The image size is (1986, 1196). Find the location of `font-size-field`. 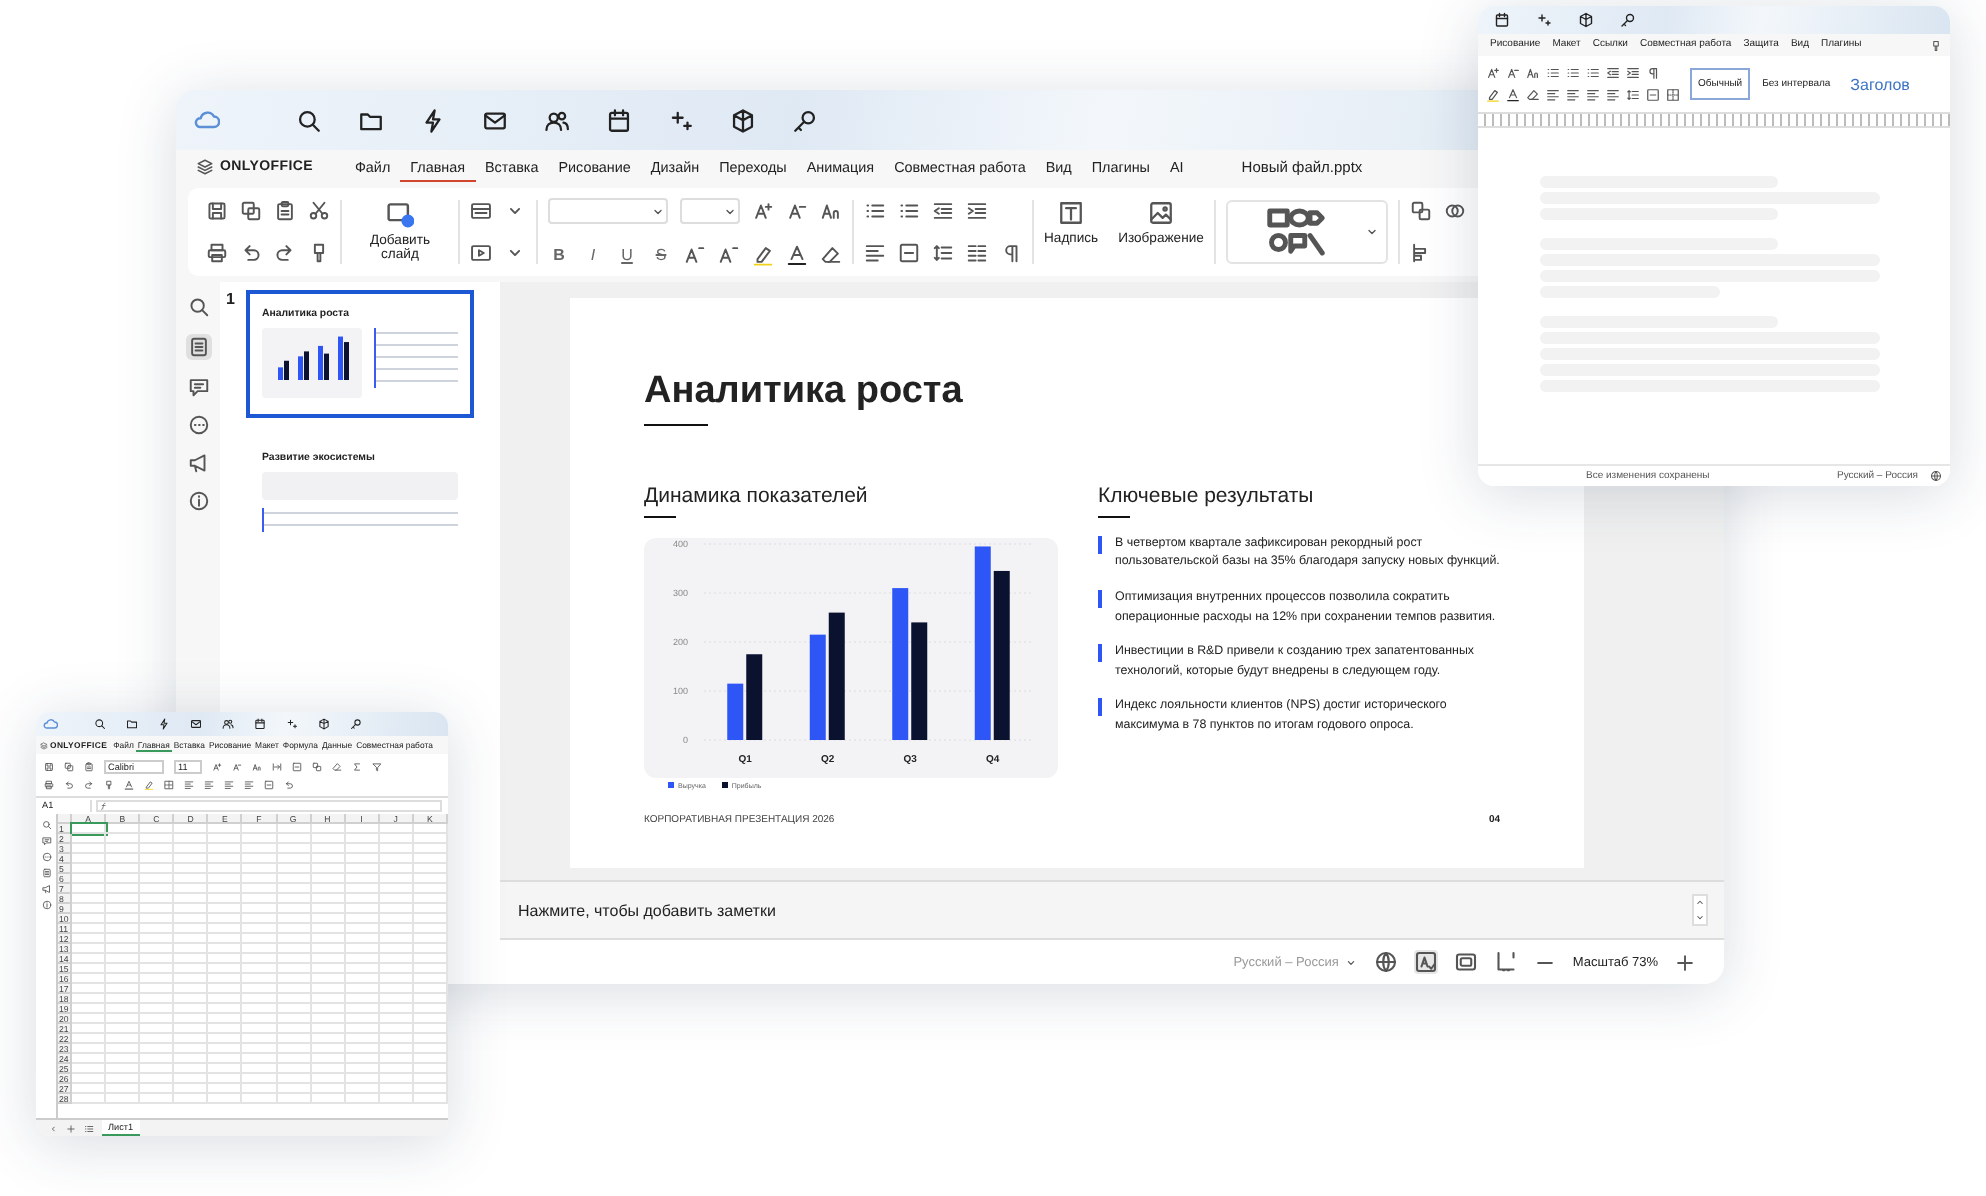

font-size-field is located at coordinates (710, 211).